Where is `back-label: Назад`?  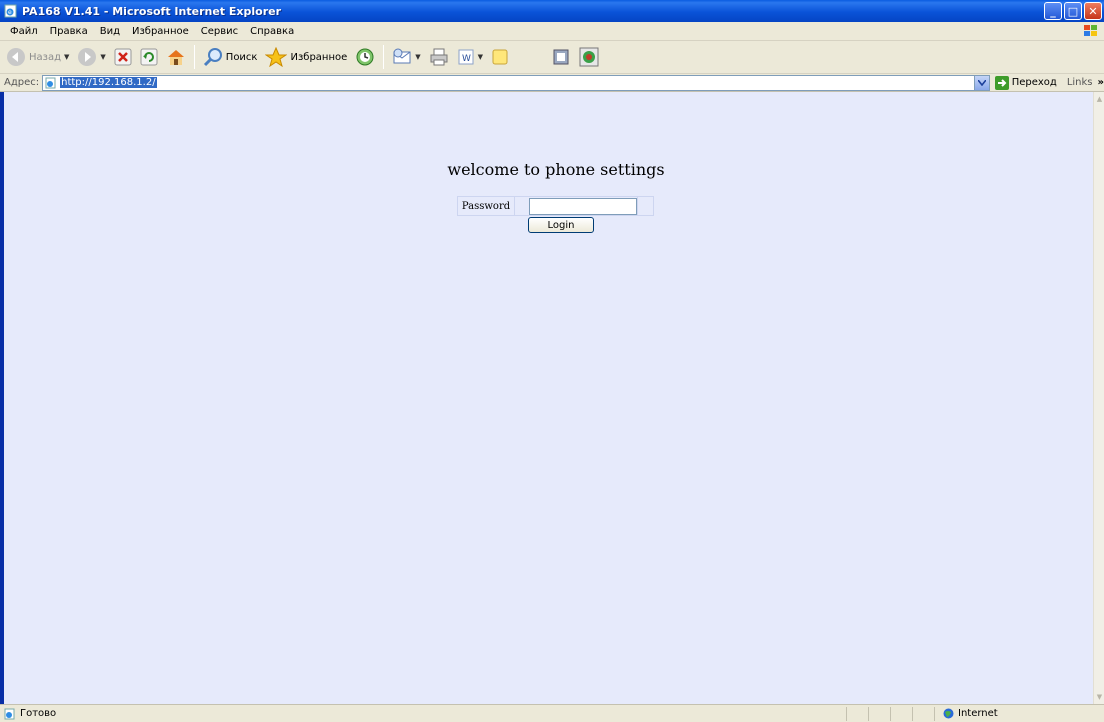 back-label: Назад is located at coordinates (45, 57).